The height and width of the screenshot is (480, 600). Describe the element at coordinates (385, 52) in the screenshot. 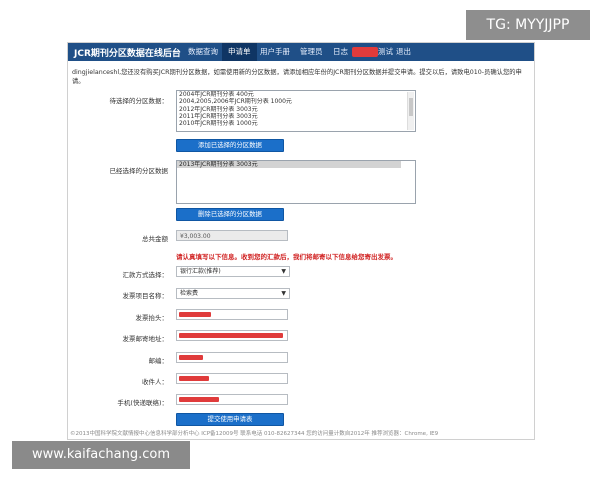

I see `nav-item-test: 测试` at that location.